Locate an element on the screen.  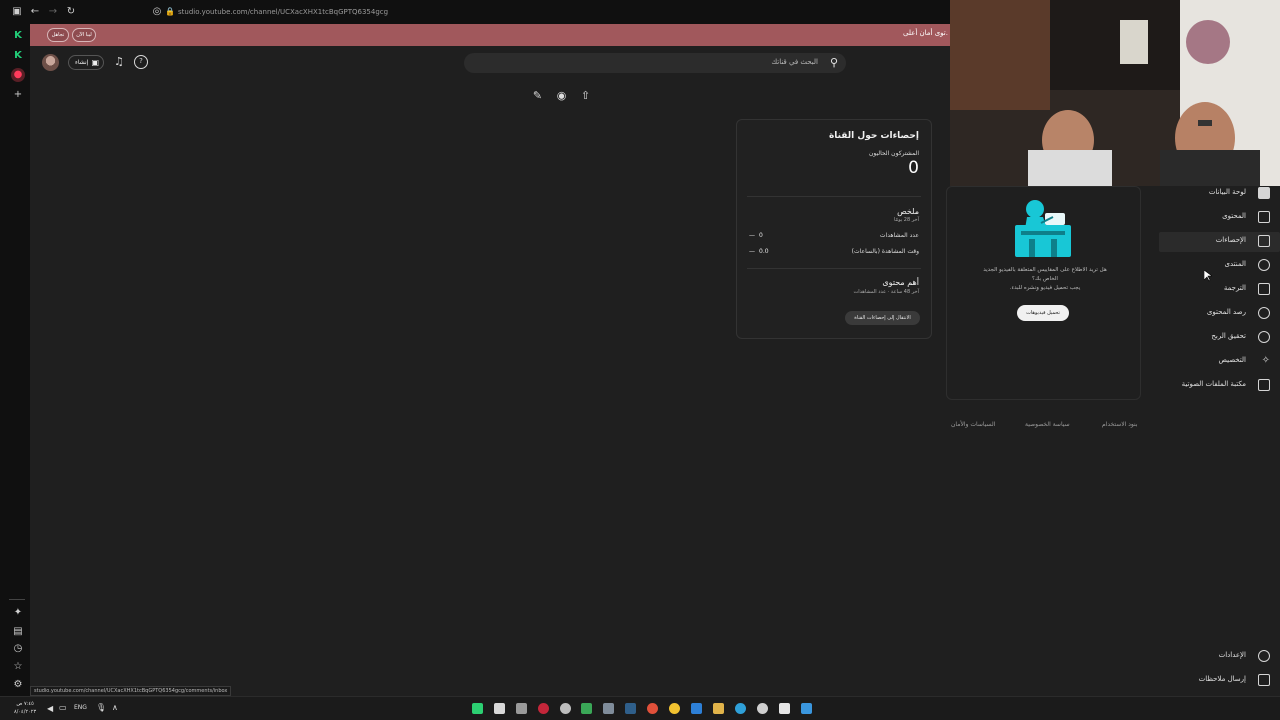
banner-text: توى أمان أعلى. is located at coordinates (925, 33).